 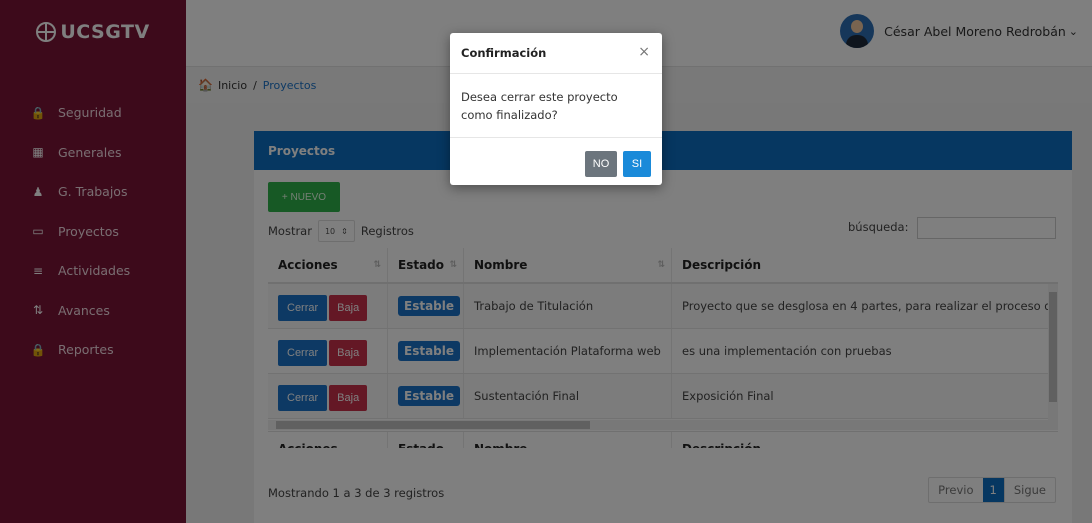 I want to click on yes-button: SI, so click(x=637, y=164).